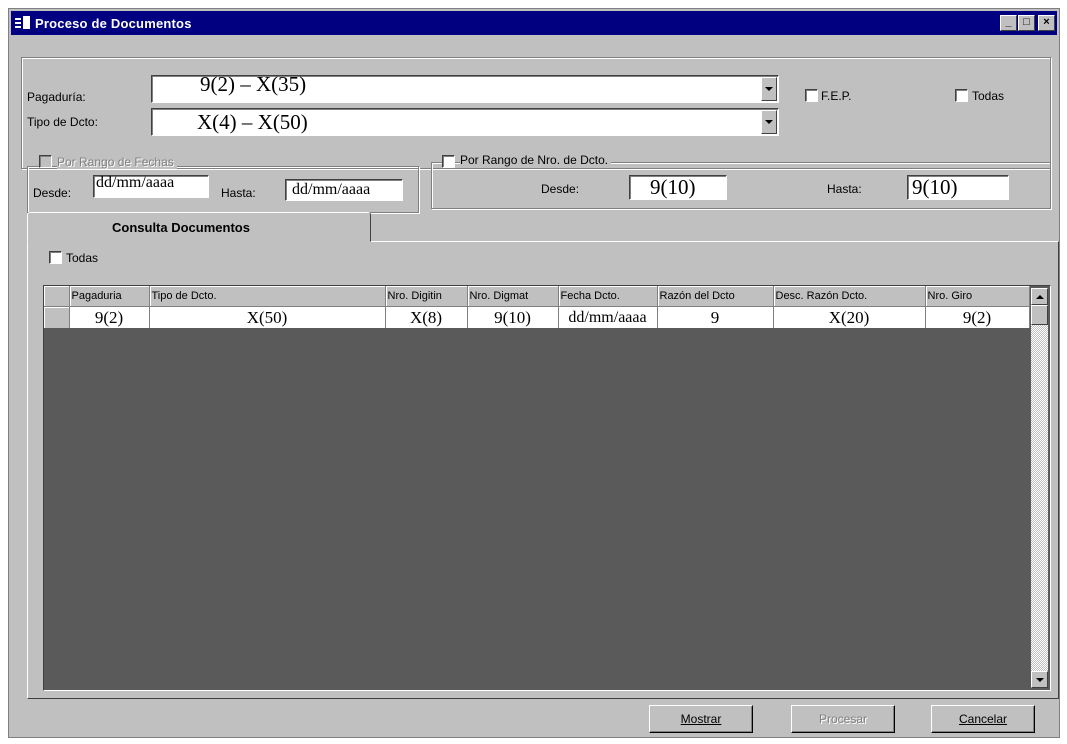 This screenshot has height=744, width=1067. I want to click on column-header: Tipo de Dcto., so click(267, 296).